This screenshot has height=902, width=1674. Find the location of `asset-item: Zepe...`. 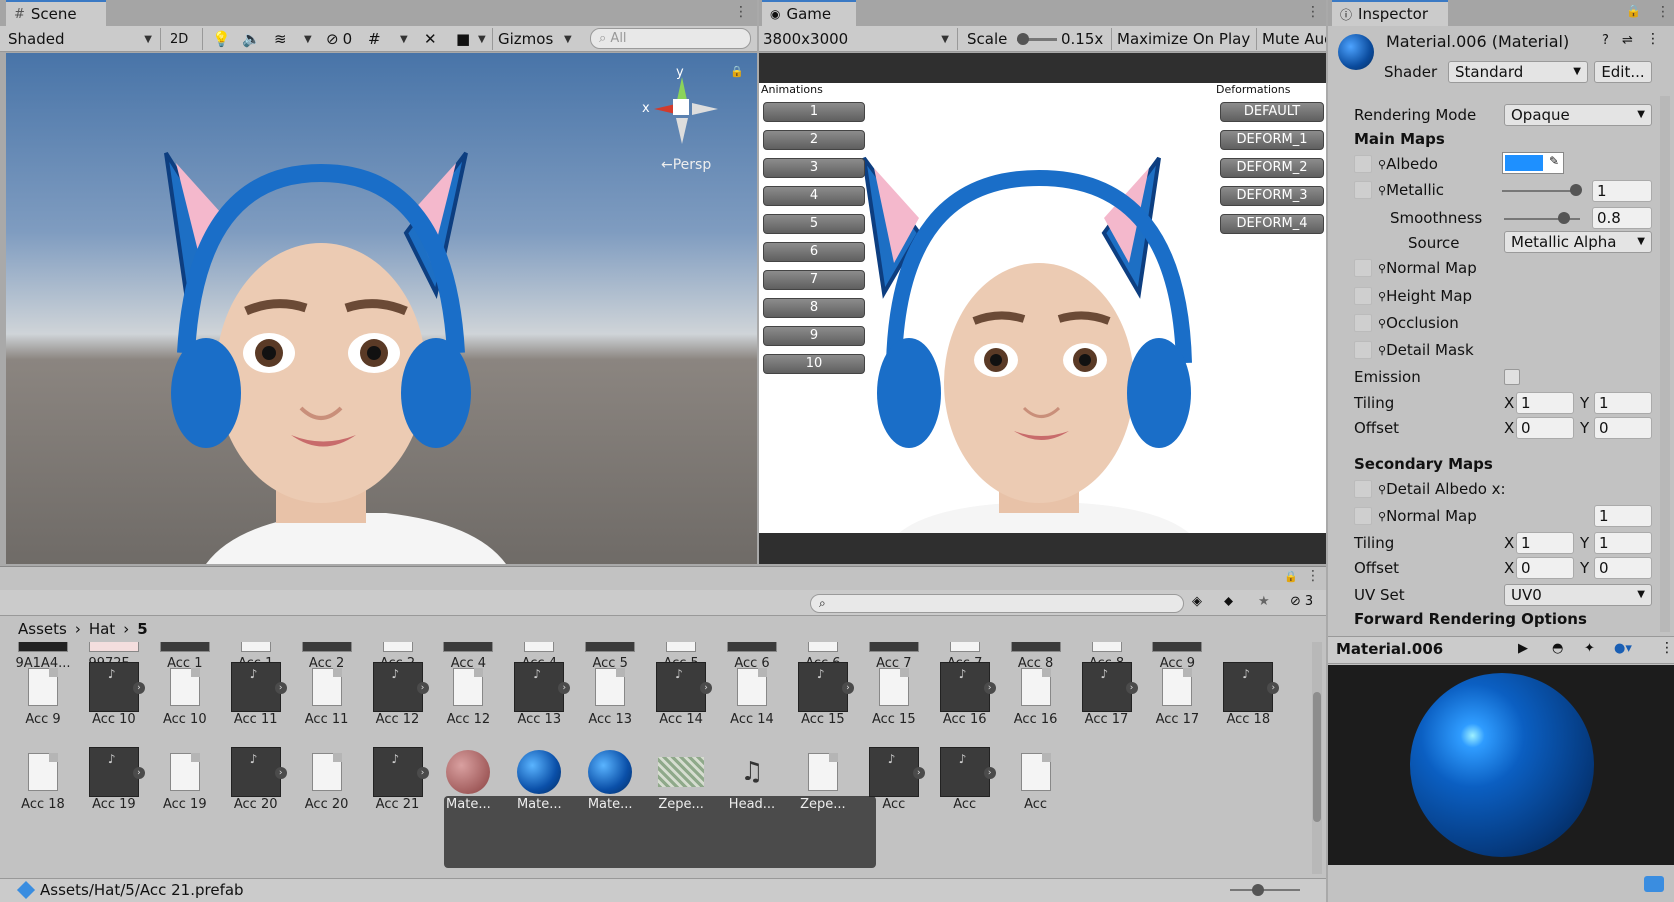

asset-item: Zepe... is located at coordinates (823, 779).